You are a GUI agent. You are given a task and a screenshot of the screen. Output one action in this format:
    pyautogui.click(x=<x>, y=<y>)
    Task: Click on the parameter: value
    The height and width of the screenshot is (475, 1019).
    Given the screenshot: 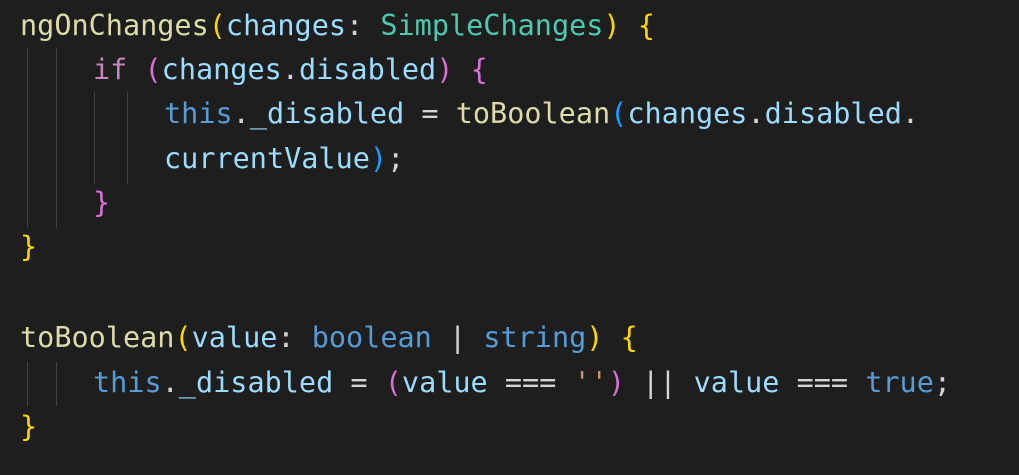 What is the action you would take?
    pyautogui.click(x=234, y=337)
    